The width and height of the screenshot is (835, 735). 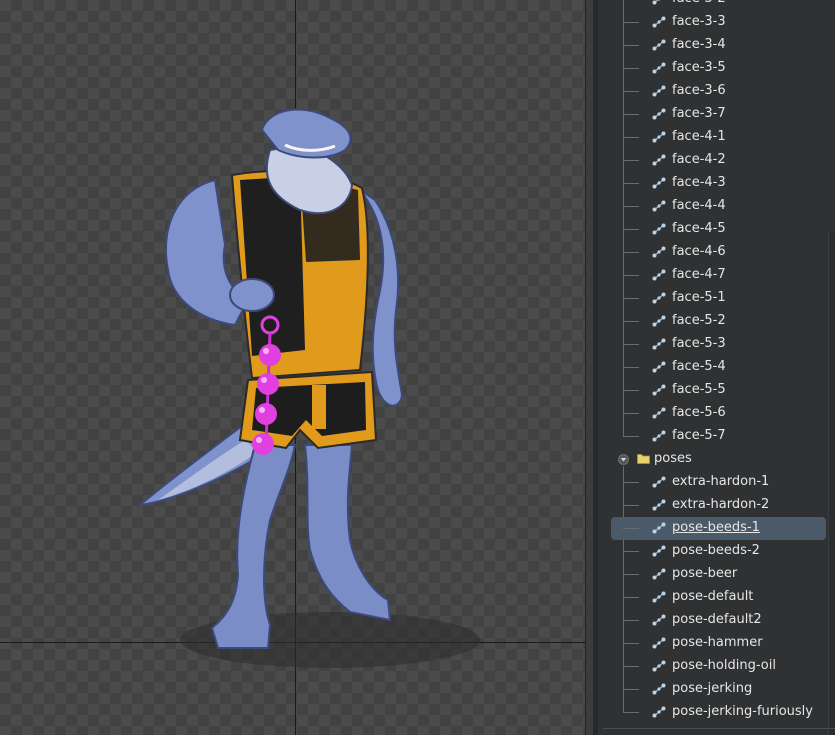 I want to click on tree-folder-poses: poses, so click(x=716, y=459).